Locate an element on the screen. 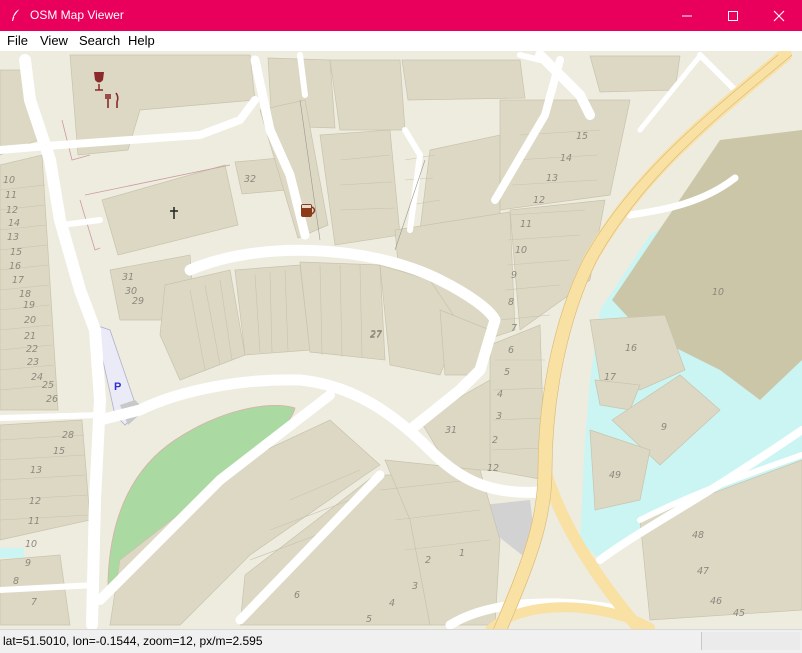 The image size is (802, 653). menu-file: File is located at coordinates (17, 40).